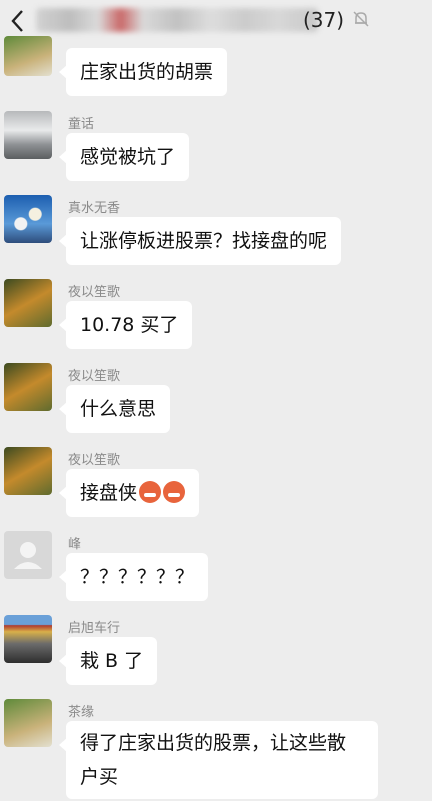 This screenshot has height=801, width=432. What do you see at coordinates (75, 544) in the screenshot?
I see `sender-name: 峰` at bounding box center [75, 544].